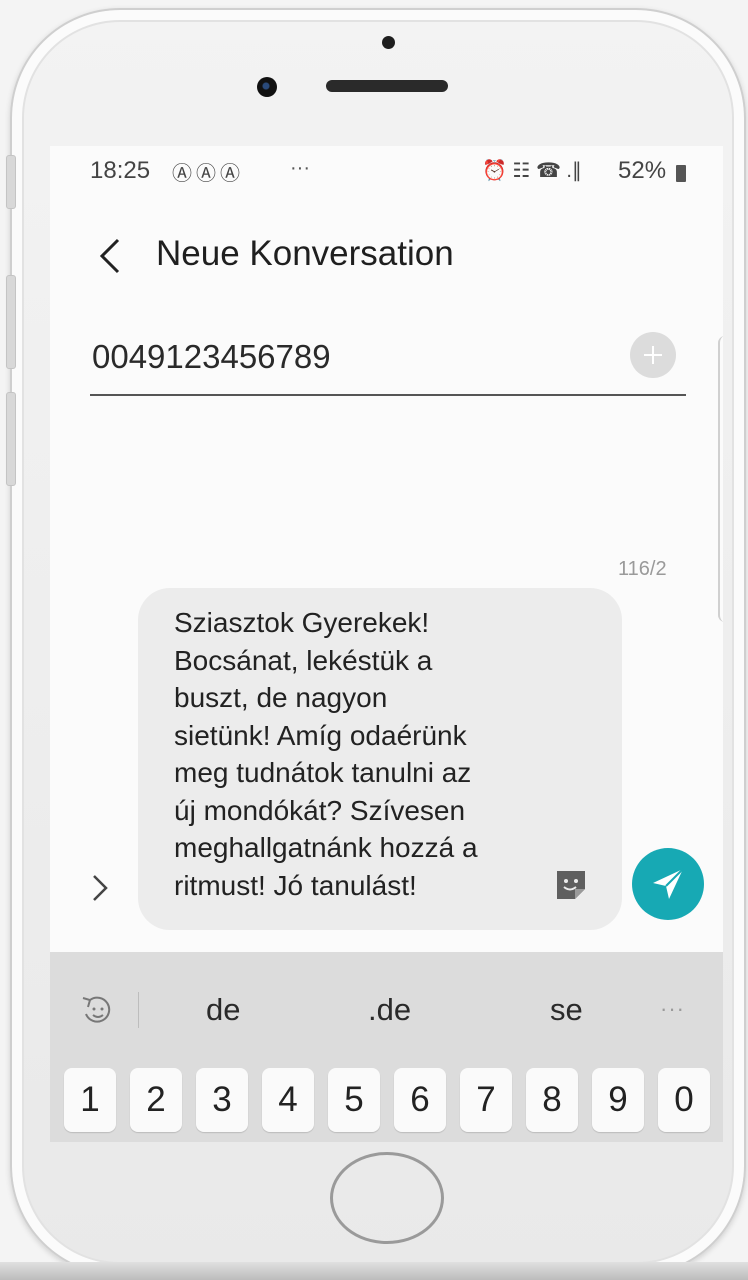 This screenshot has height=1280, width=748. I want to click on notification-icons: ⒶⒶⒶ, so click(208, 174).